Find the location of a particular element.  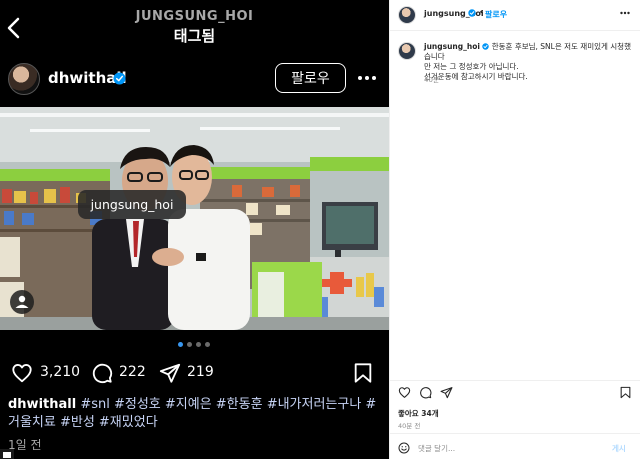

top-bar: JUNGSUNG_HOI 태그됨 is located at coordinates (194, 28).